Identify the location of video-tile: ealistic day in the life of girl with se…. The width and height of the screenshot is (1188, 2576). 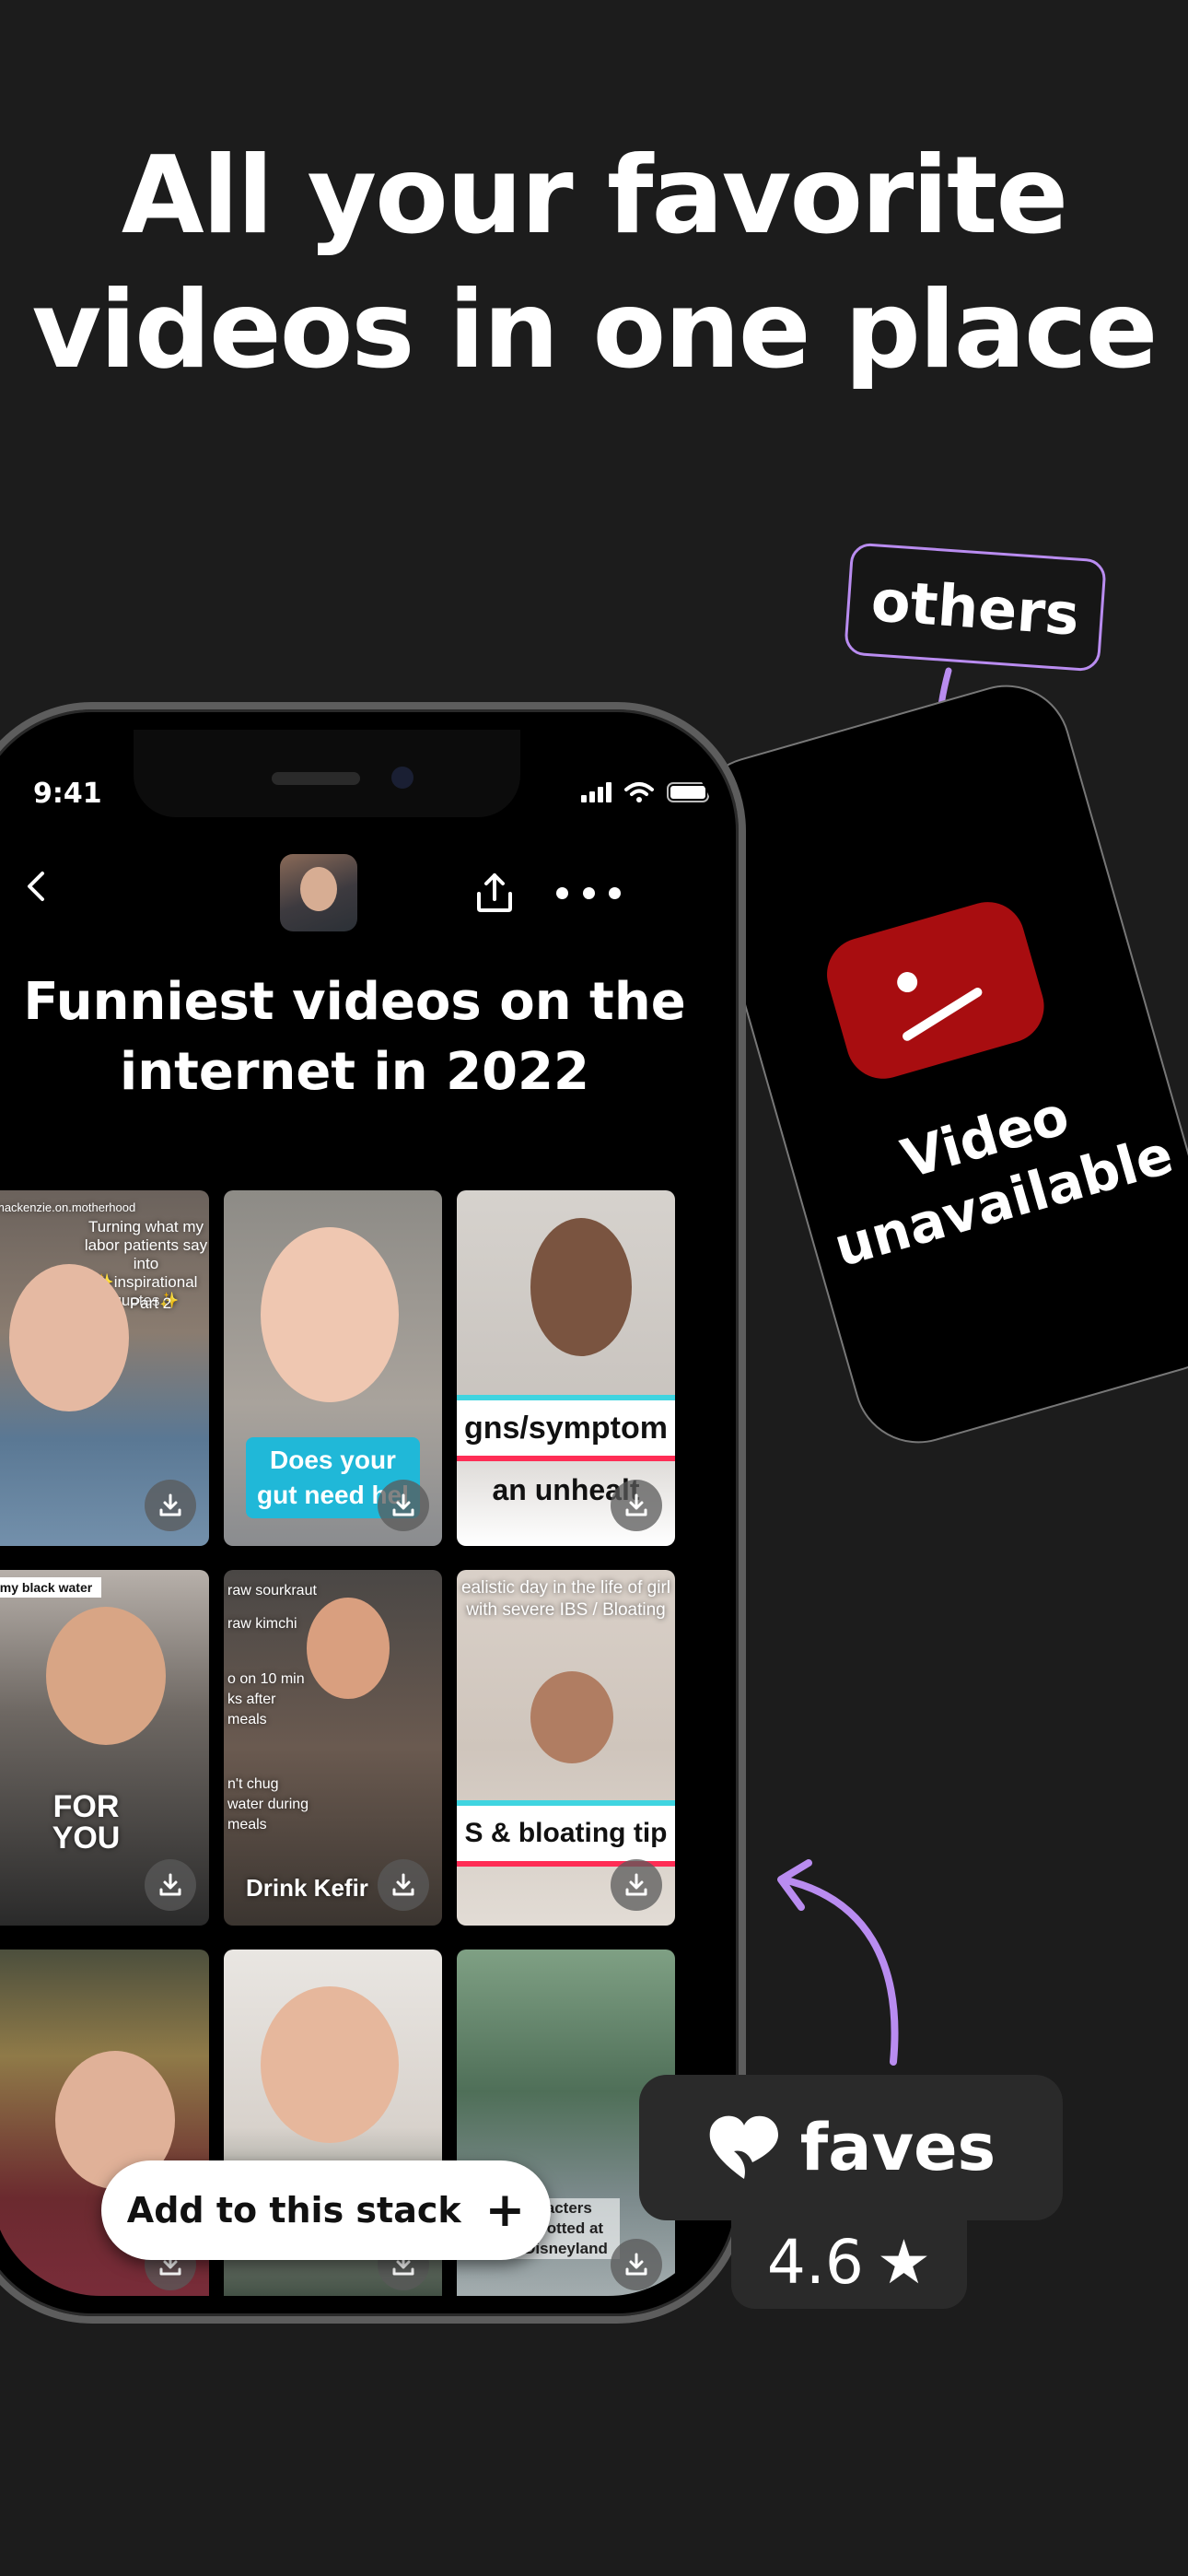
(566, 1748).